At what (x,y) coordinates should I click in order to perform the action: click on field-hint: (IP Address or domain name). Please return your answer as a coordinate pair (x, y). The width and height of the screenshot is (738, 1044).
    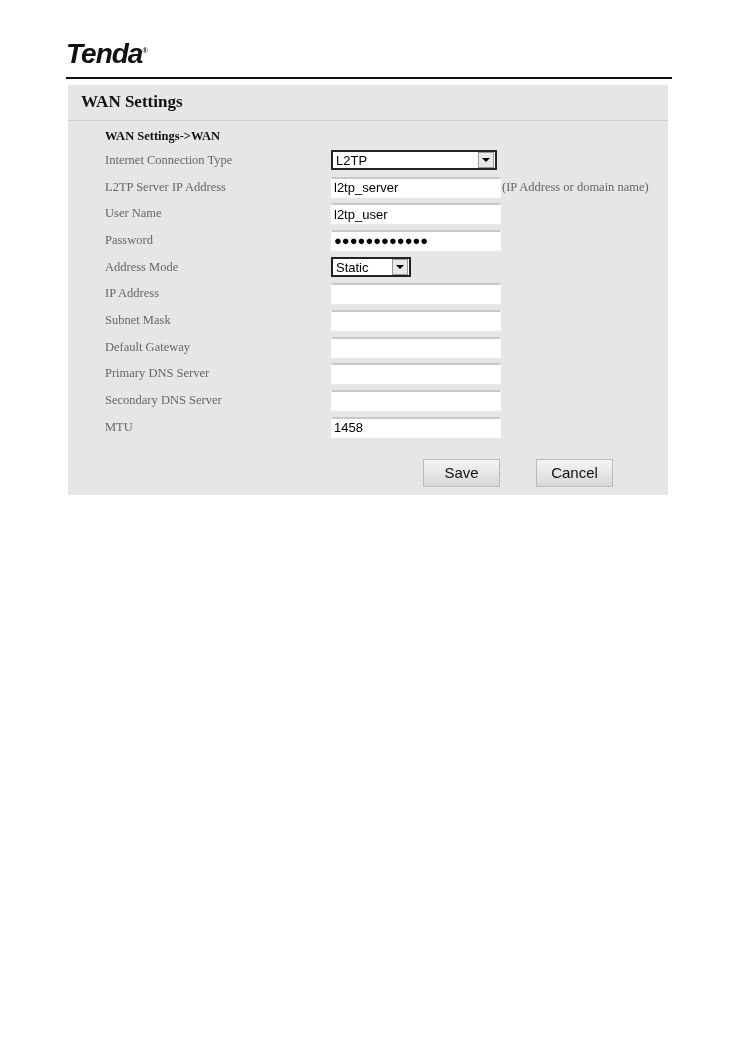
    Looking at the image, I should click on (575, 187).